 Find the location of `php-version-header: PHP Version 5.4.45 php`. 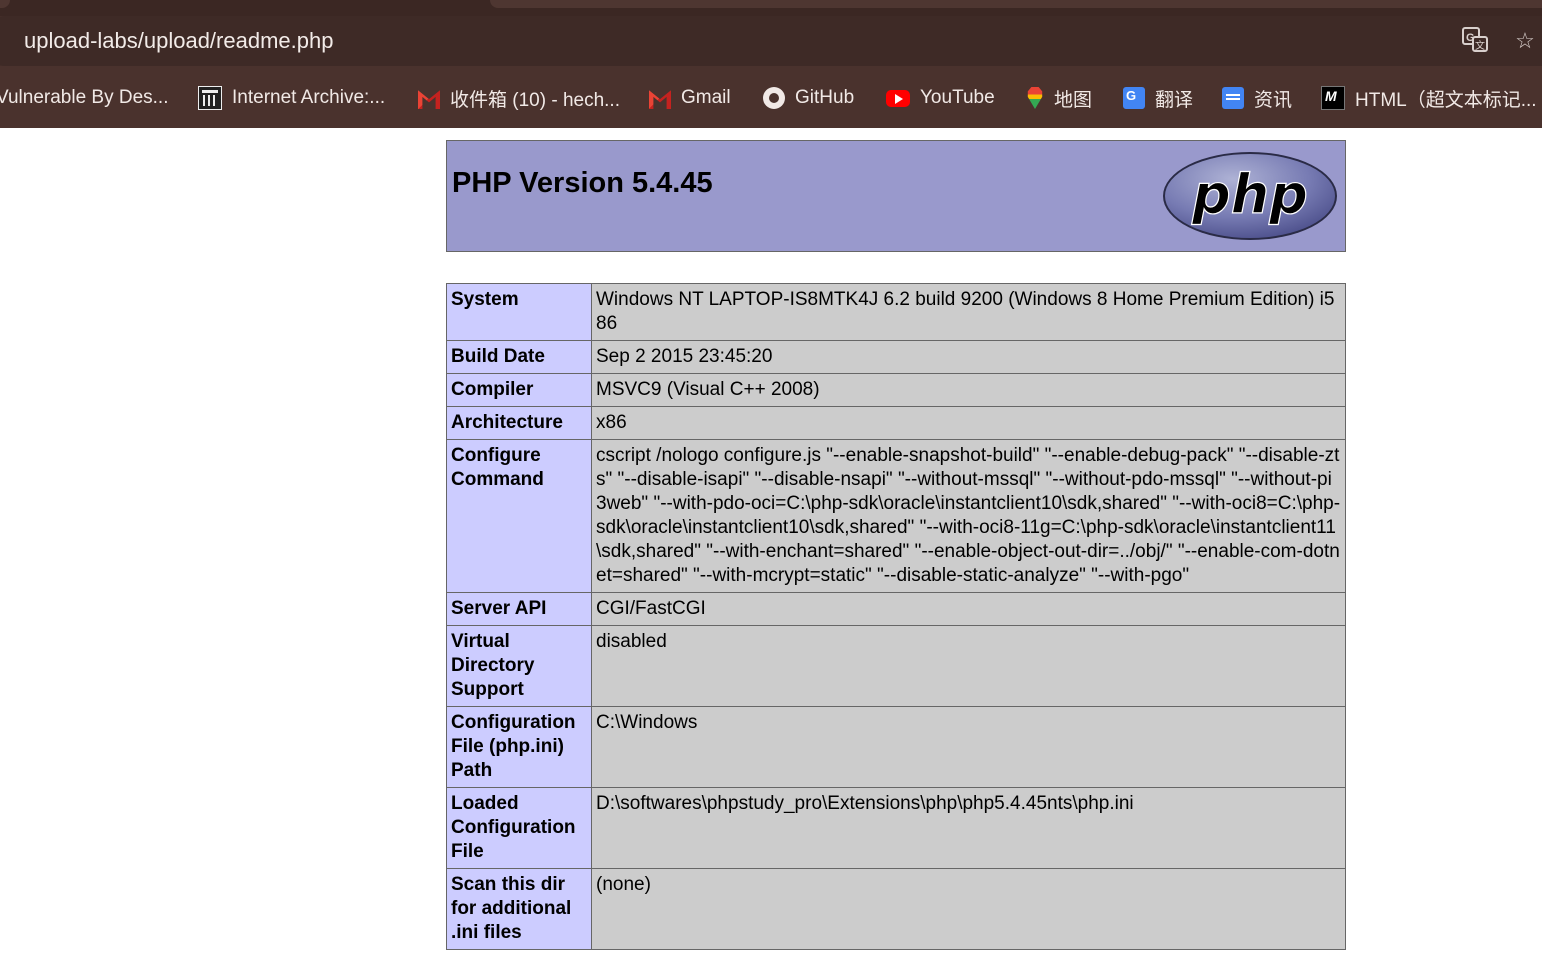

php-version-header: PHP Version 5.4.45 php is located at coordinates (896, 196).